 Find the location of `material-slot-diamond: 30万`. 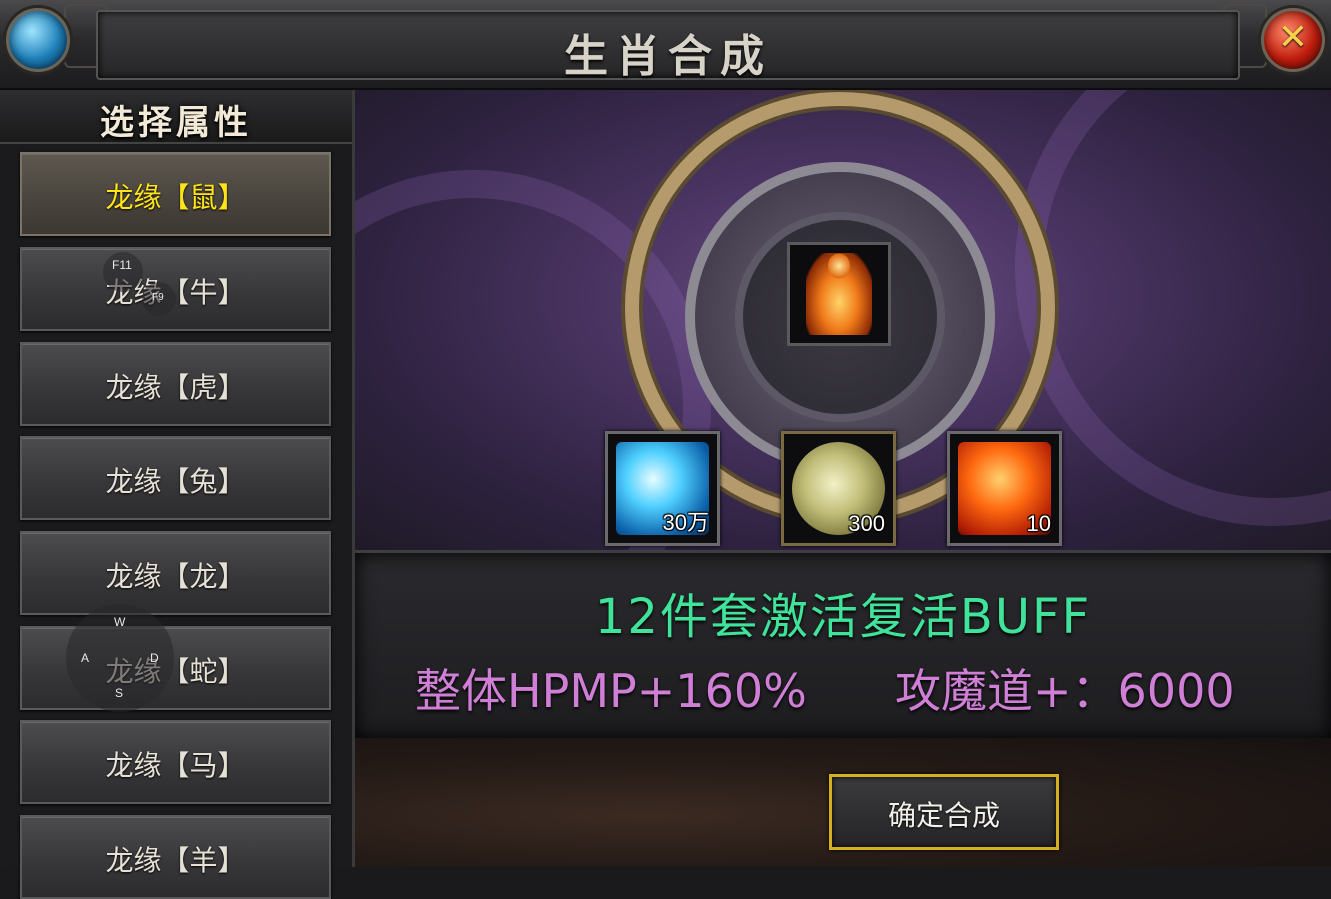

material-slot-diamond: 30万 is located at coordinates (662, 488).